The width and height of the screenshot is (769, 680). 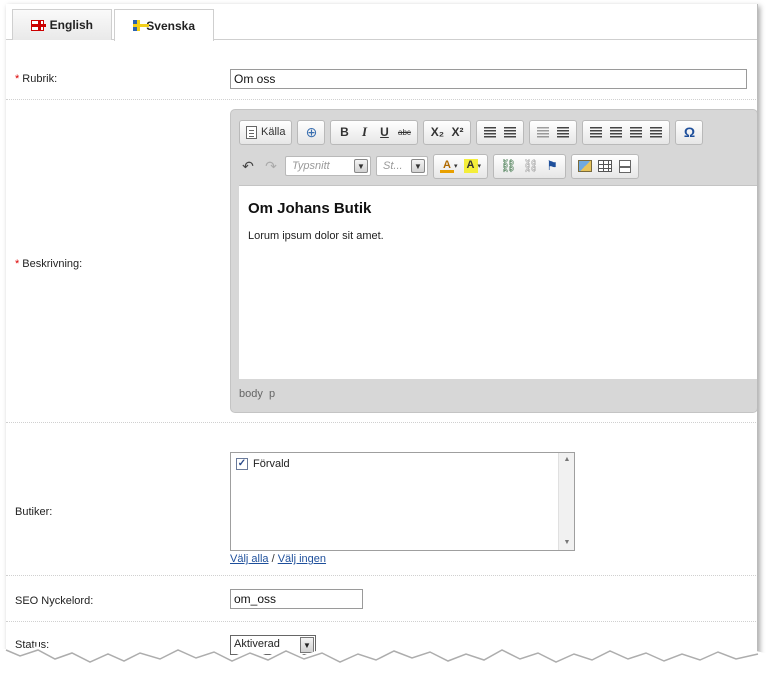 I want to click on align-left-icon, so click(x=596, y=132).